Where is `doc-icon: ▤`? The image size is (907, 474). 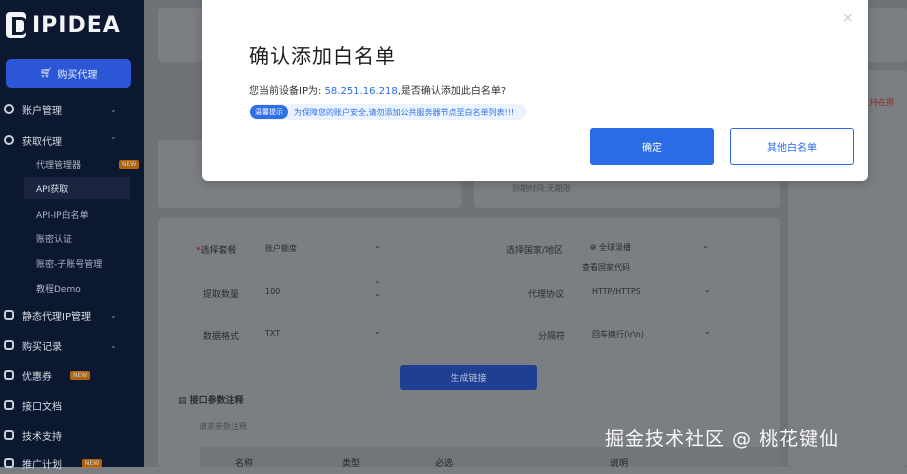
doc-icon: ▤ is located at coordinates (182, 401).